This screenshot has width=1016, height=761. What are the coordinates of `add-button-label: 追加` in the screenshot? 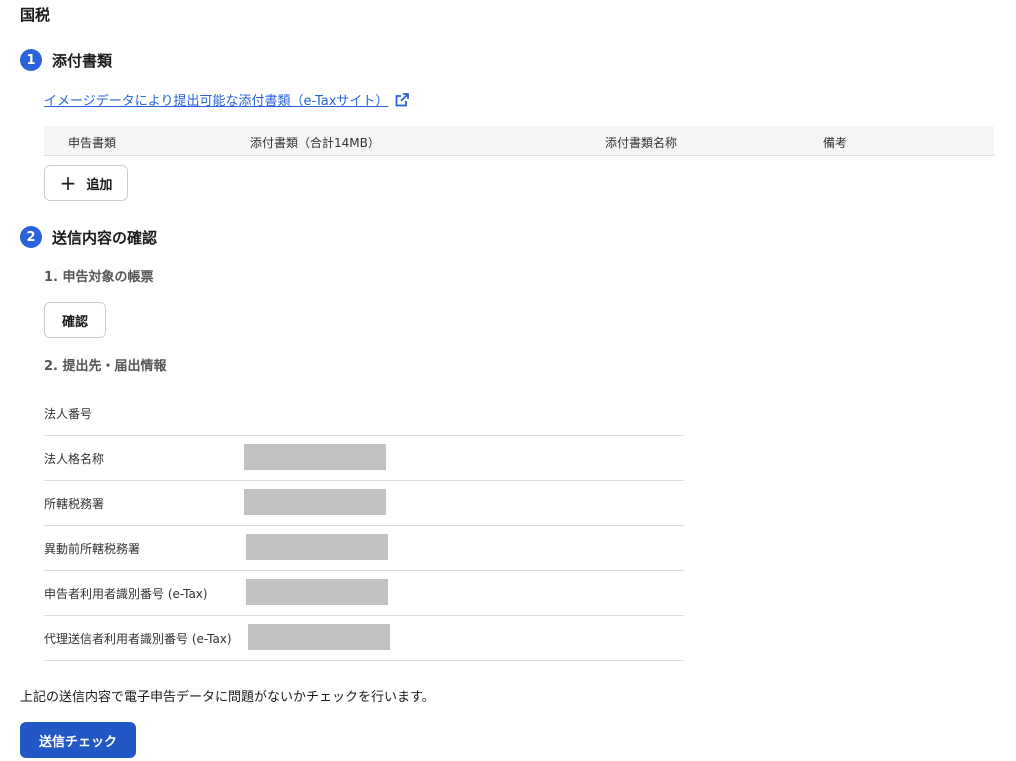 It's located at (99, 185).